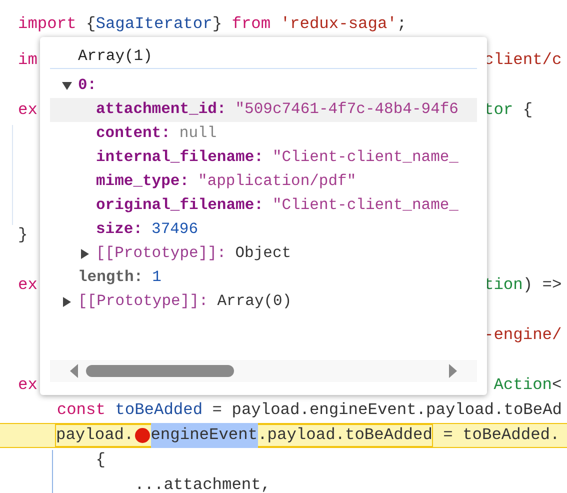  What do you see at coordinates (263, 134) in the screenshot?
I see `tree-row: content: null` at bounding box center [263, 134].